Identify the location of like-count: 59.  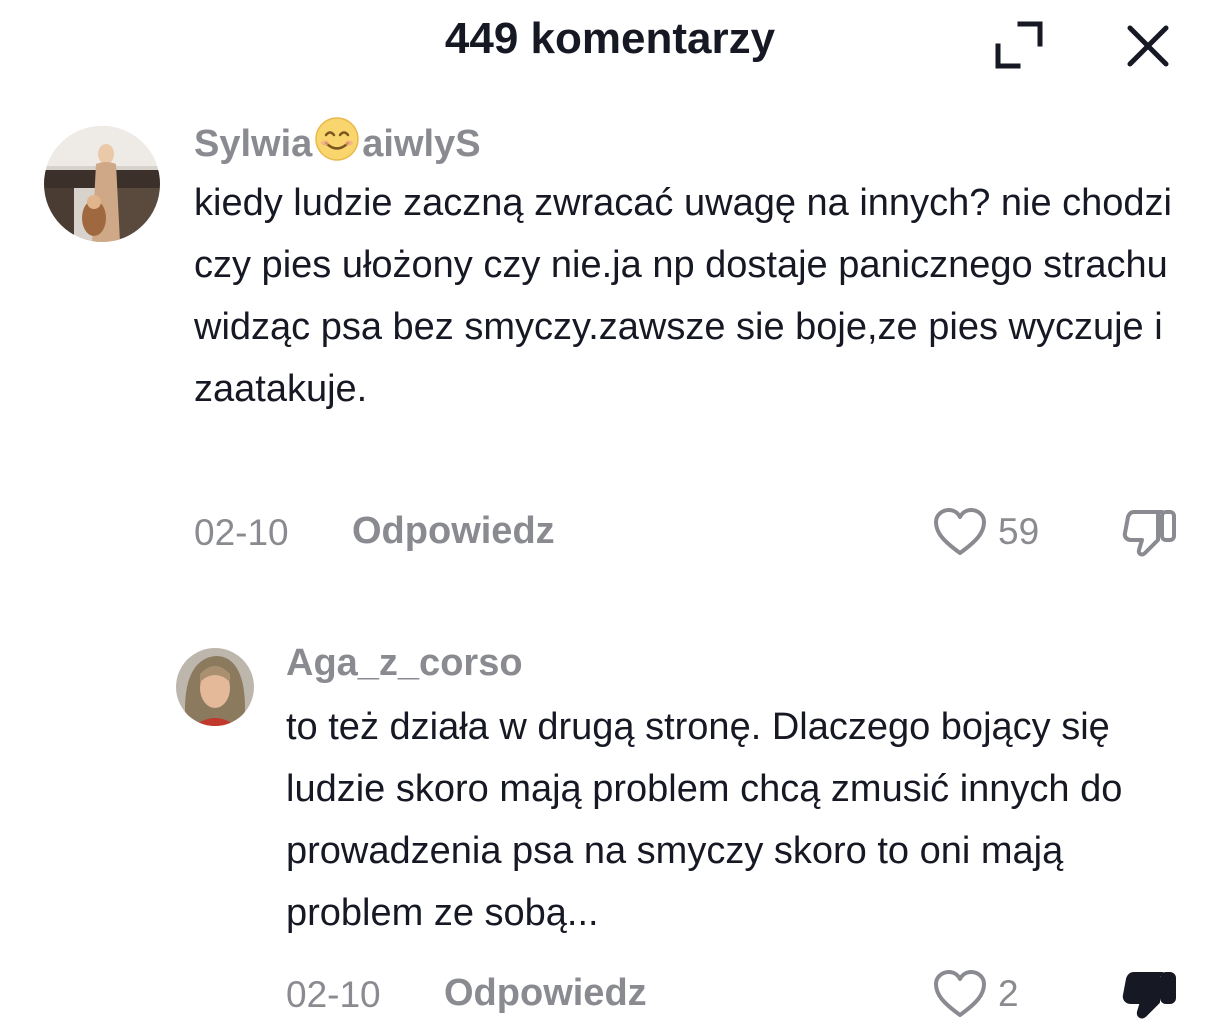
(1019, 531).